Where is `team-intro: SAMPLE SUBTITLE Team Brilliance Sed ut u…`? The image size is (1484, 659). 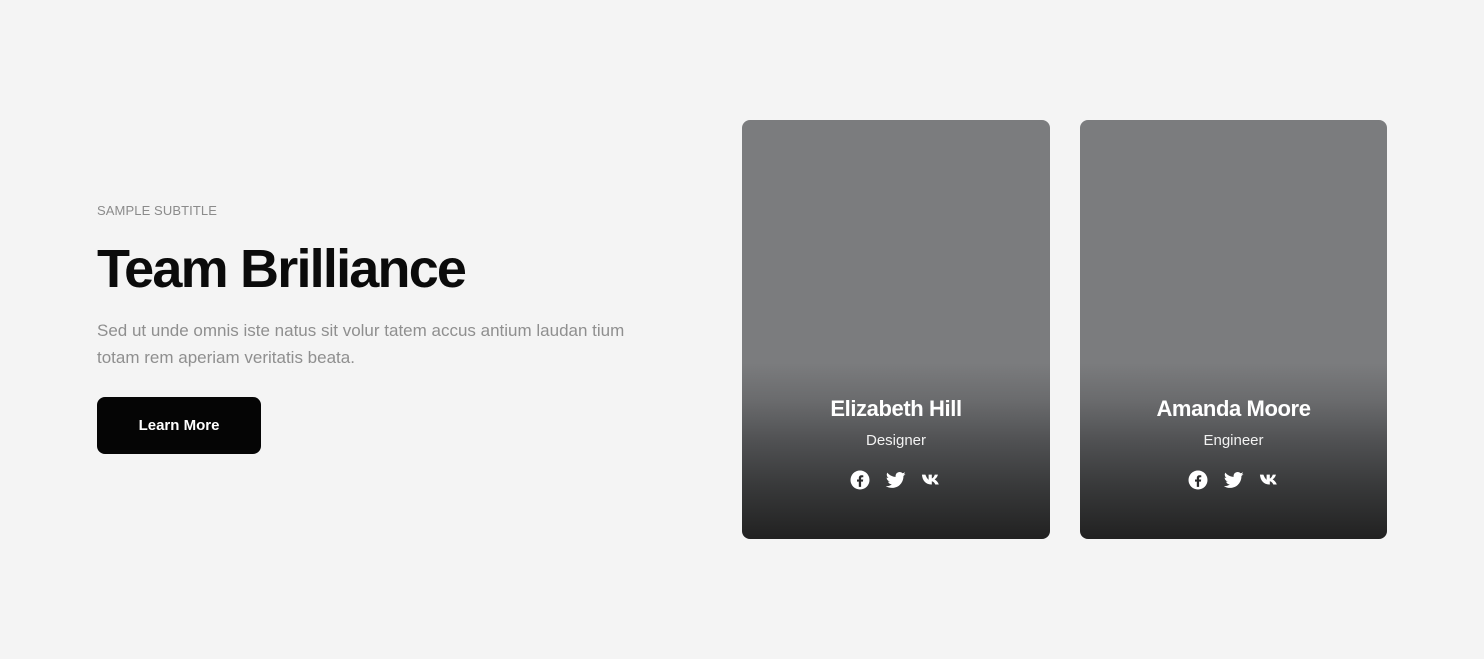
team-intro: SAMPLE SUBTITLE Team Brilliance Sed ut u… is located at coordinates (367, 328).